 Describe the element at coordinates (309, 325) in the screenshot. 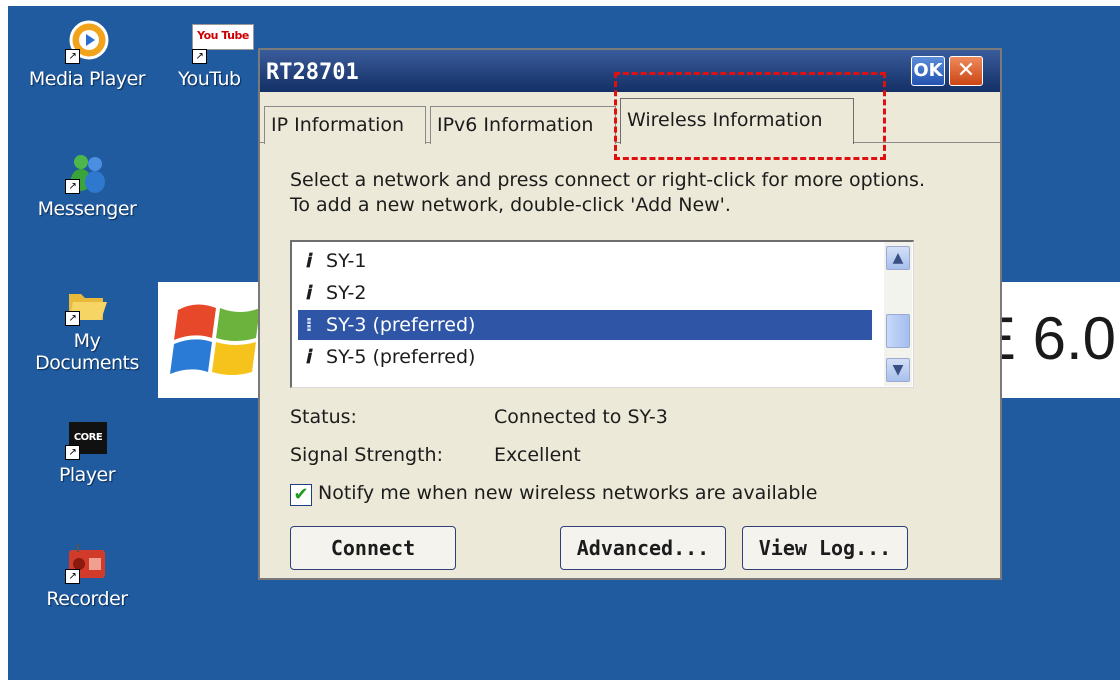

I see `wireless-signal-connected-icon: ⁞` at that location.